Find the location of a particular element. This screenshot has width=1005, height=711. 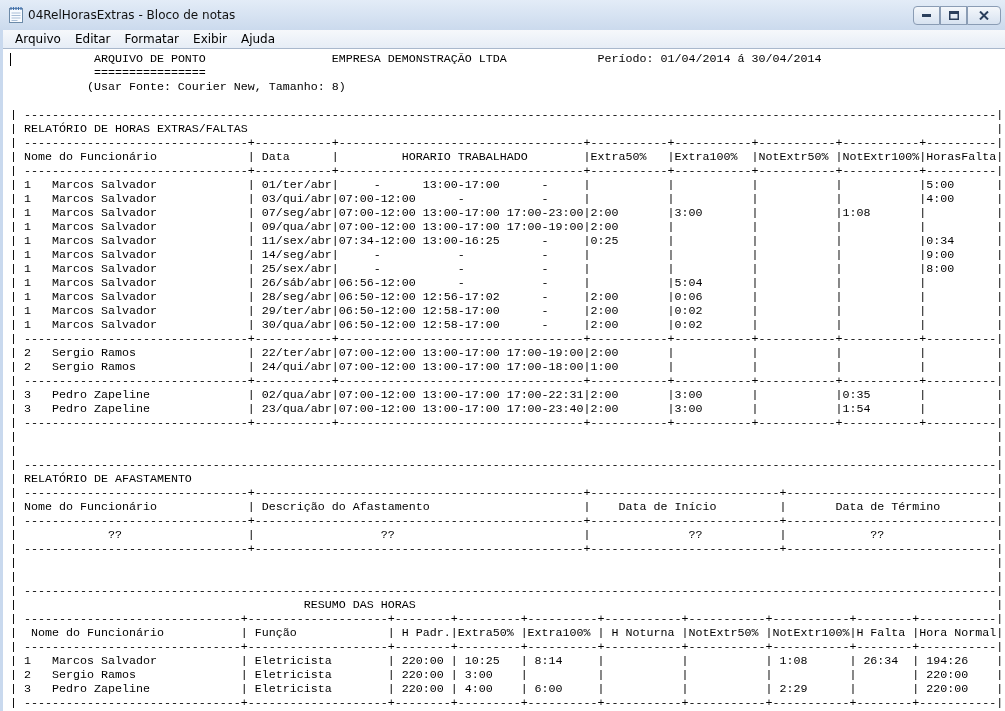

text-line: | 1 Marcos Salvador | 28/seg/abr|06:50-12:00 12:56-17:02 - |2:00 |0:06 | | | | is located at coordinates (507, 297).